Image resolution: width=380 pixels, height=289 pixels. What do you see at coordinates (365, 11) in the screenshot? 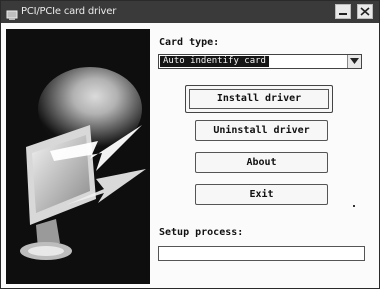
I see `close-icon` at bounding box center [365, 11].